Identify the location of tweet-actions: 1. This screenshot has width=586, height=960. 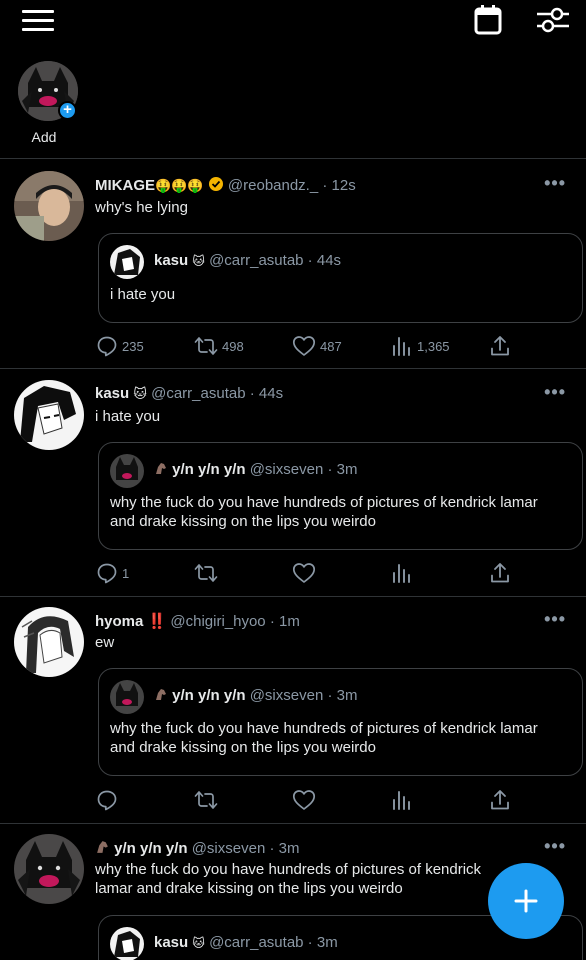
(306, 573).